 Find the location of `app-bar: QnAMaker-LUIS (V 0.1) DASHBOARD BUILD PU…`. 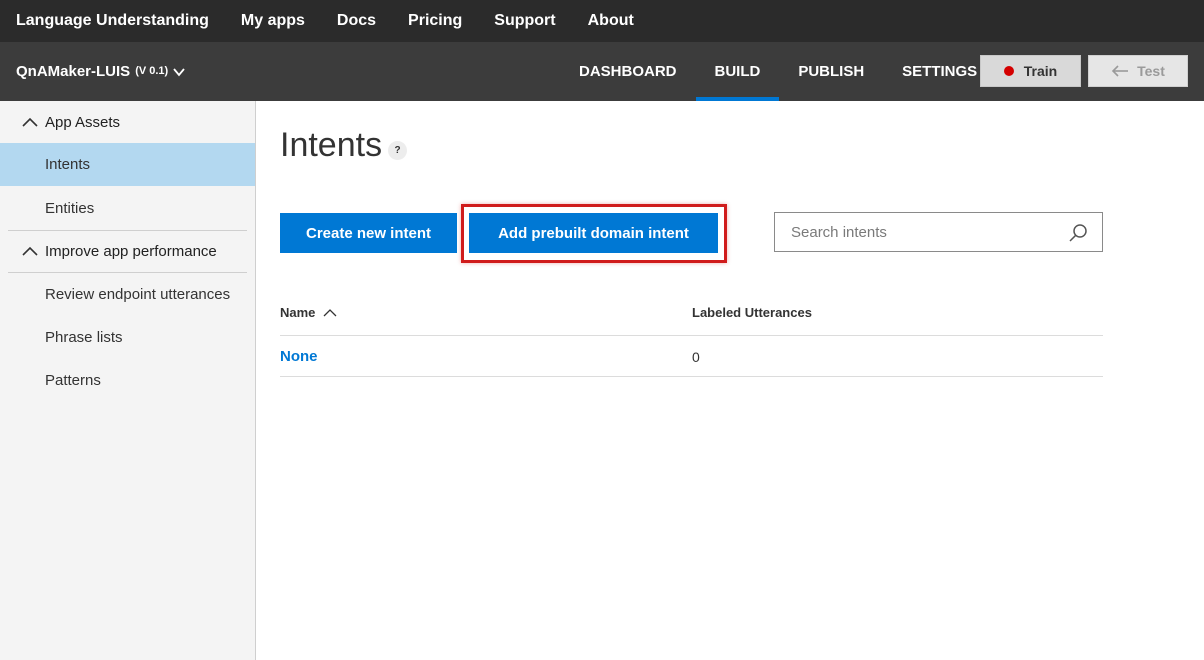

app-bar: QnAMaker-LUIS (V 0.1) DASHBOARD BUILD PU… is located at coordinates (602, 71).